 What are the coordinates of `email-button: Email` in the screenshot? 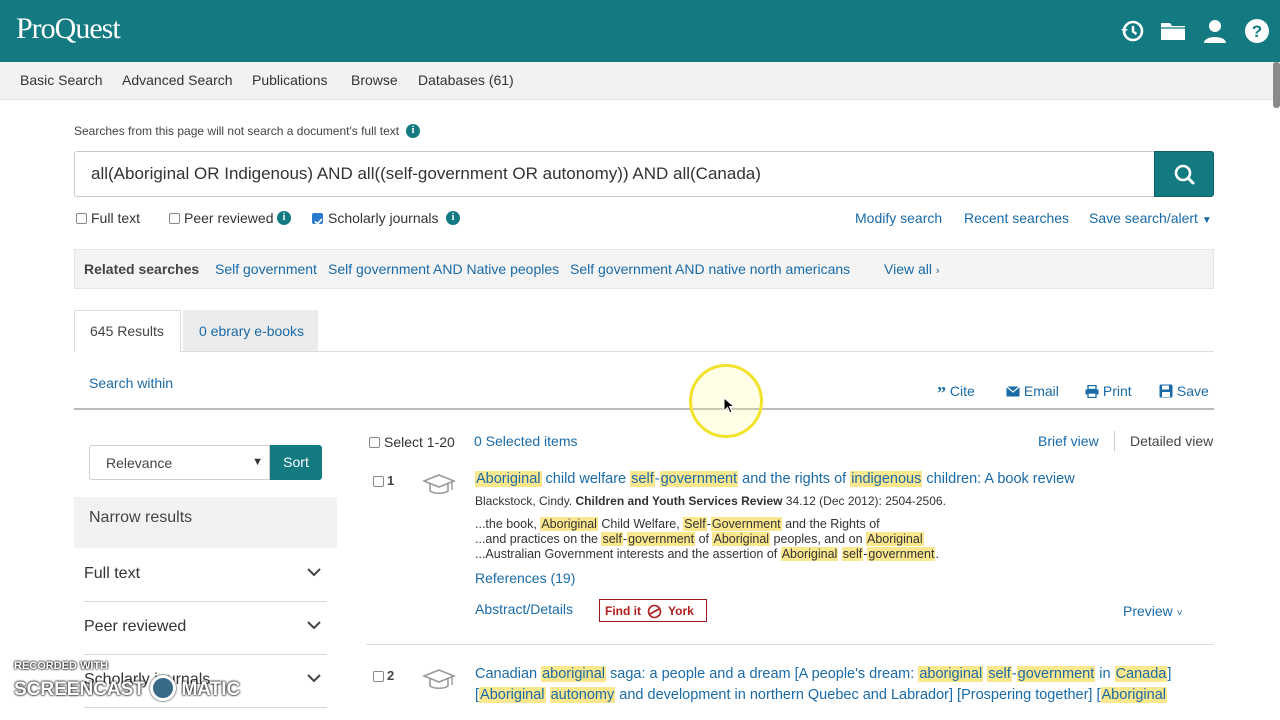 It's located at (1032, 391).